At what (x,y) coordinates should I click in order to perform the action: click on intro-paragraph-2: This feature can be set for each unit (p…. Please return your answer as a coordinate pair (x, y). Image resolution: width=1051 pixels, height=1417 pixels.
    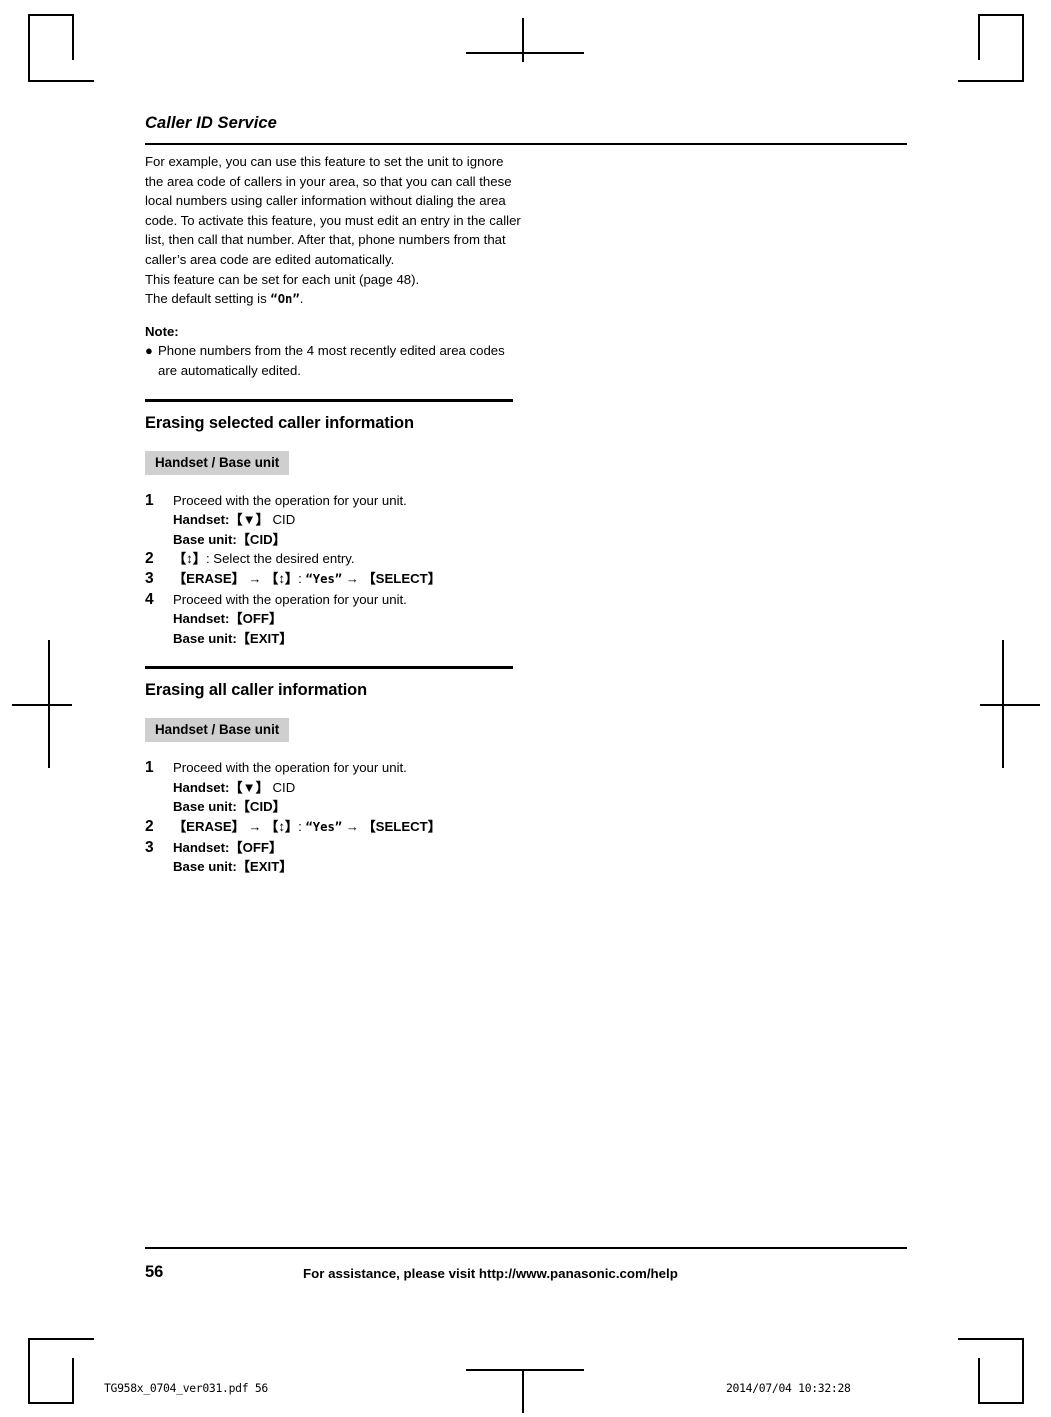
    Looking at the image, I should click on (282, 279).